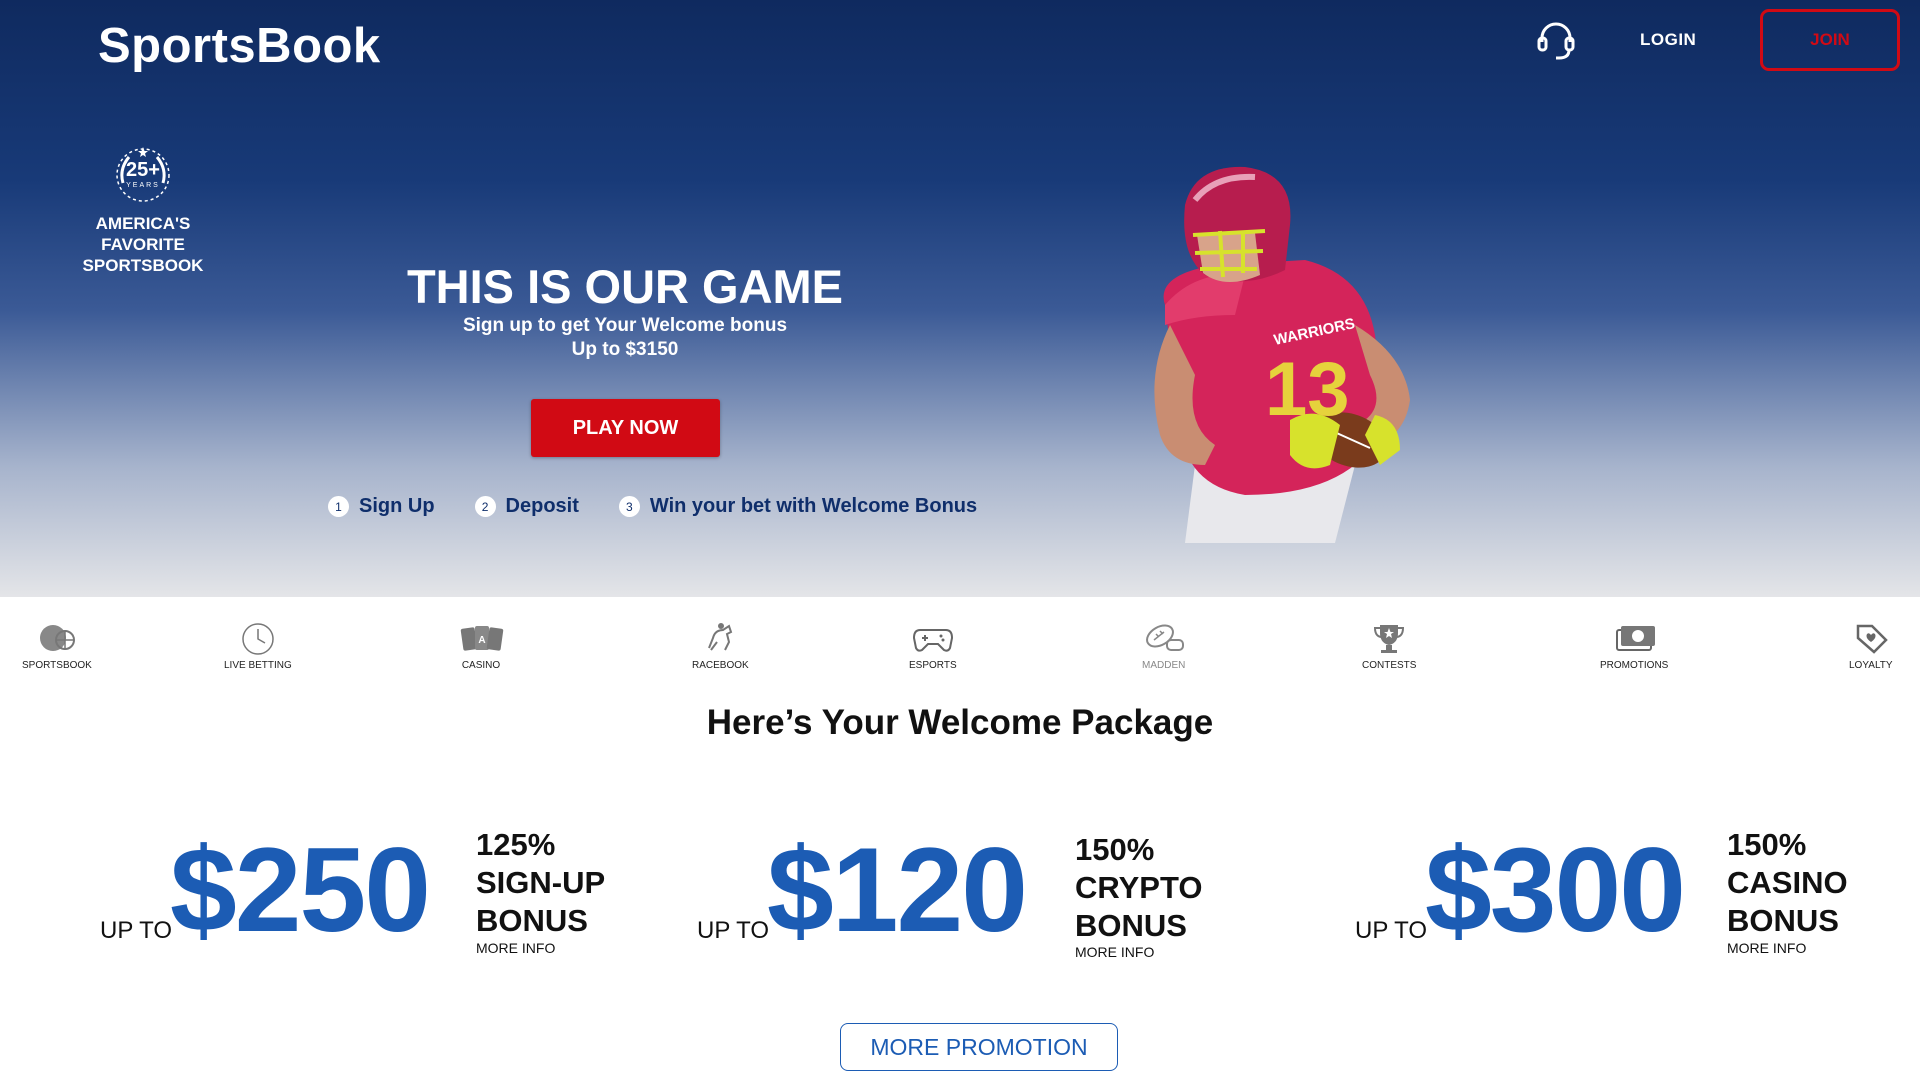 The width and height of the screenshot is (1920, 1080). What do you see at coordinates (979, 1047) in the screenshot?
I see `more-promotion-button: MORE PROMOTION` at bounding box center [979, 1047].